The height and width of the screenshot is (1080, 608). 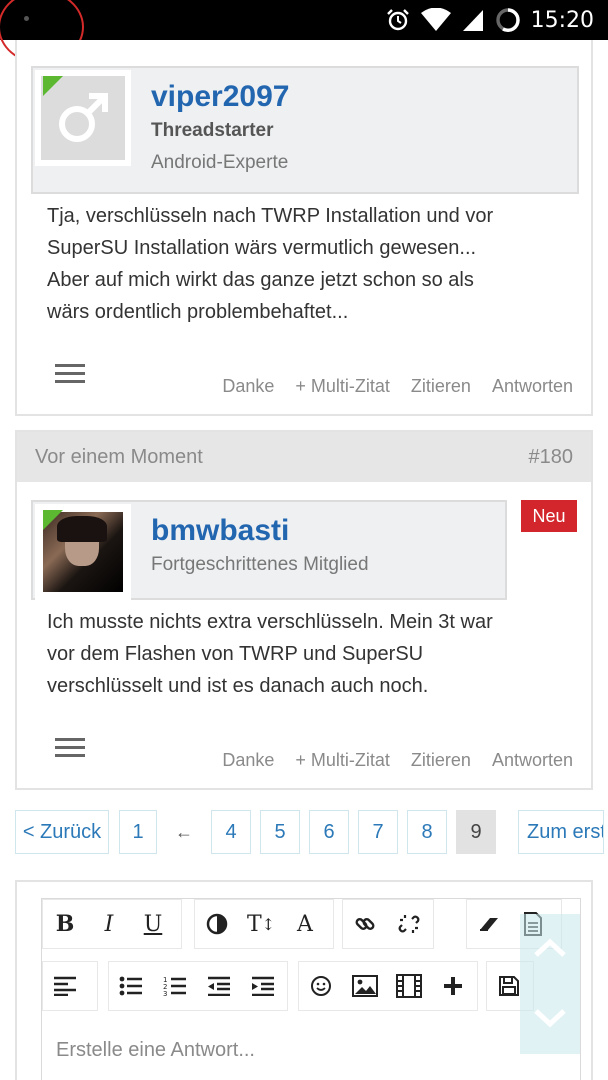 I want to click on video-icon, so click(x=409, y=986).